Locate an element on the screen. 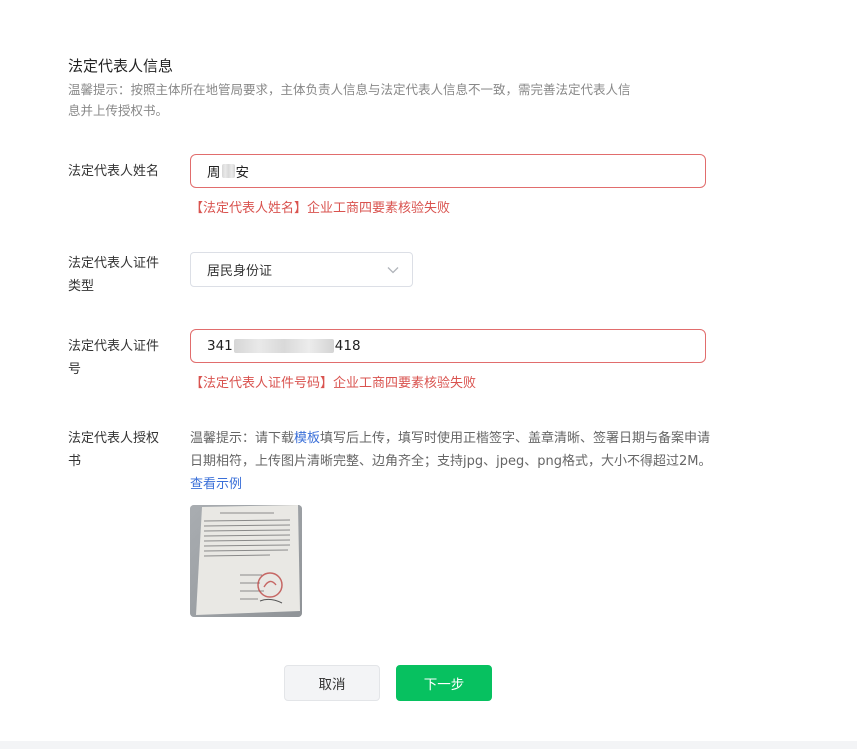  section-title: 法定代表人信息 is located at coordinates (121, 66).